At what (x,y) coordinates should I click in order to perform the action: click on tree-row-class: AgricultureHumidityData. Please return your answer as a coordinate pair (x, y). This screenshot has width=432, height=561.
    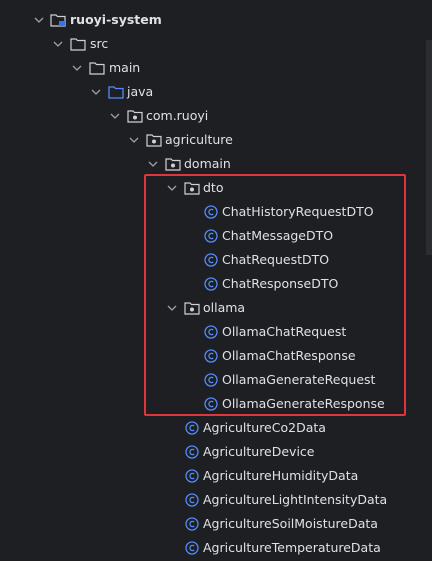
    Looking at the image, I should click on (210, 476).